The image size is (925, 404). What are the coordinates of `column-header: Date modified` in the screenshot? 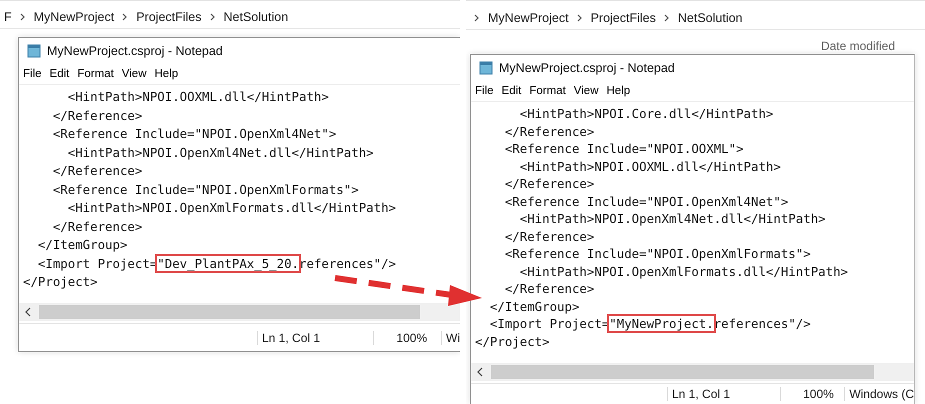 It's located at (857, 46).